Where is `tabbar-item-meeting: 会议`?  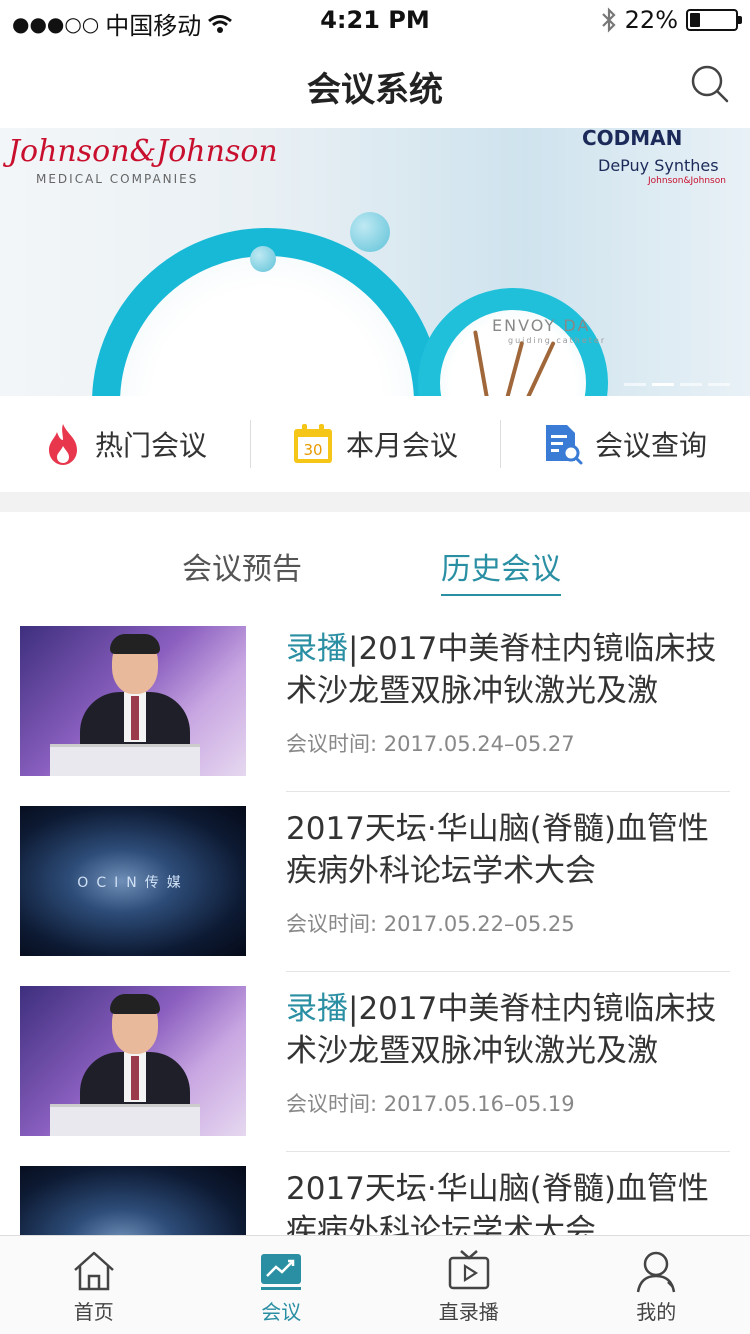 tabbar-item-meeting: 会议 is located at coordinates (282, 1285).